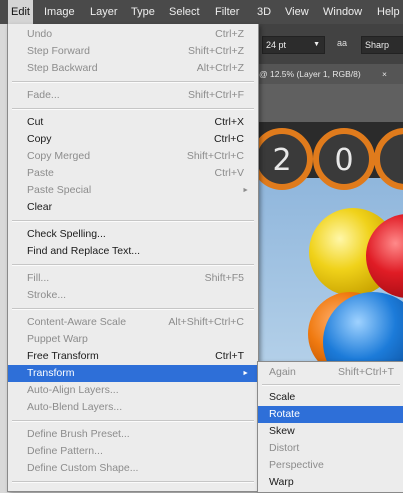 This screenshot has width=403, height=493. What do you see at coordinates (184, 12) in the screenshot?
I see `menu-select: Select` at bounding box center [184, 12].